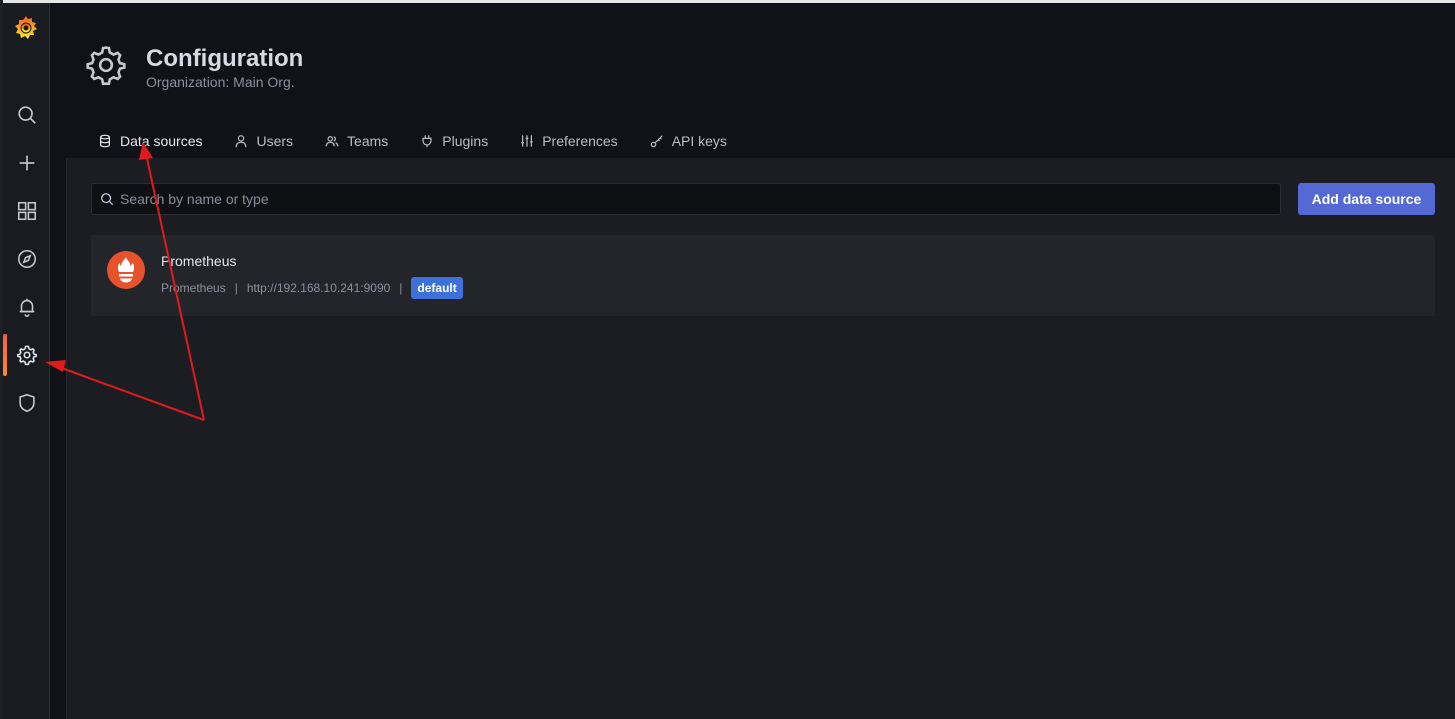 The width and height of the screenshot is (1455, 719). I want to click on tab-label: Data sources, so click(161, 141).